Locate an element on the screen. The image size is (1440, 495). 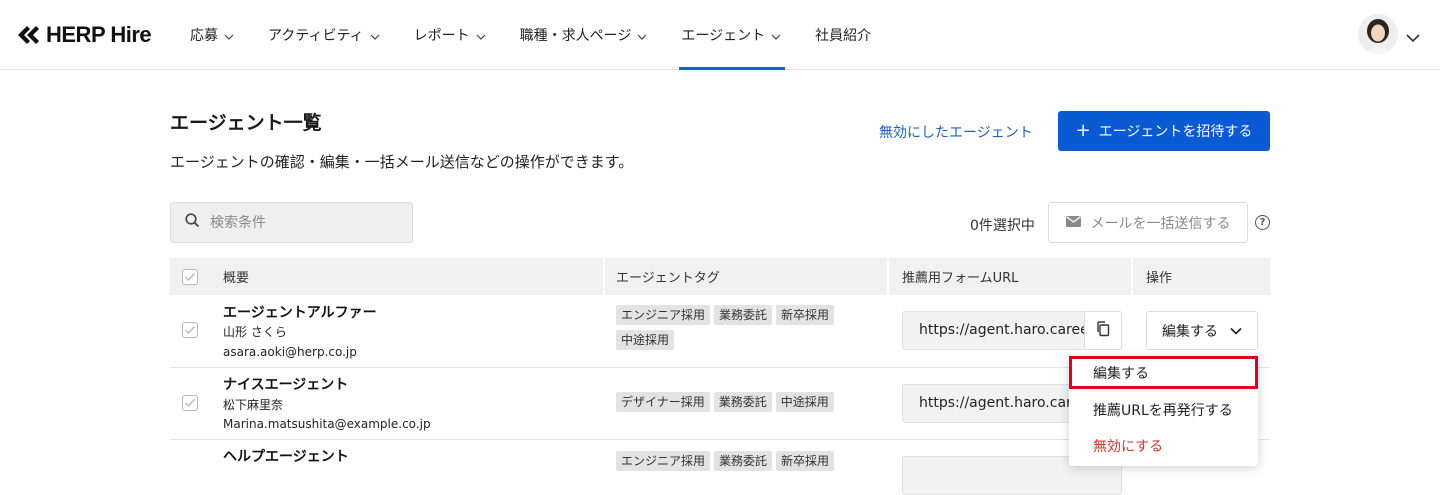
edit-dropdown-menu: 編集する 推薦URLを再発行する 無効にする is located at coordinates (1163, 411).